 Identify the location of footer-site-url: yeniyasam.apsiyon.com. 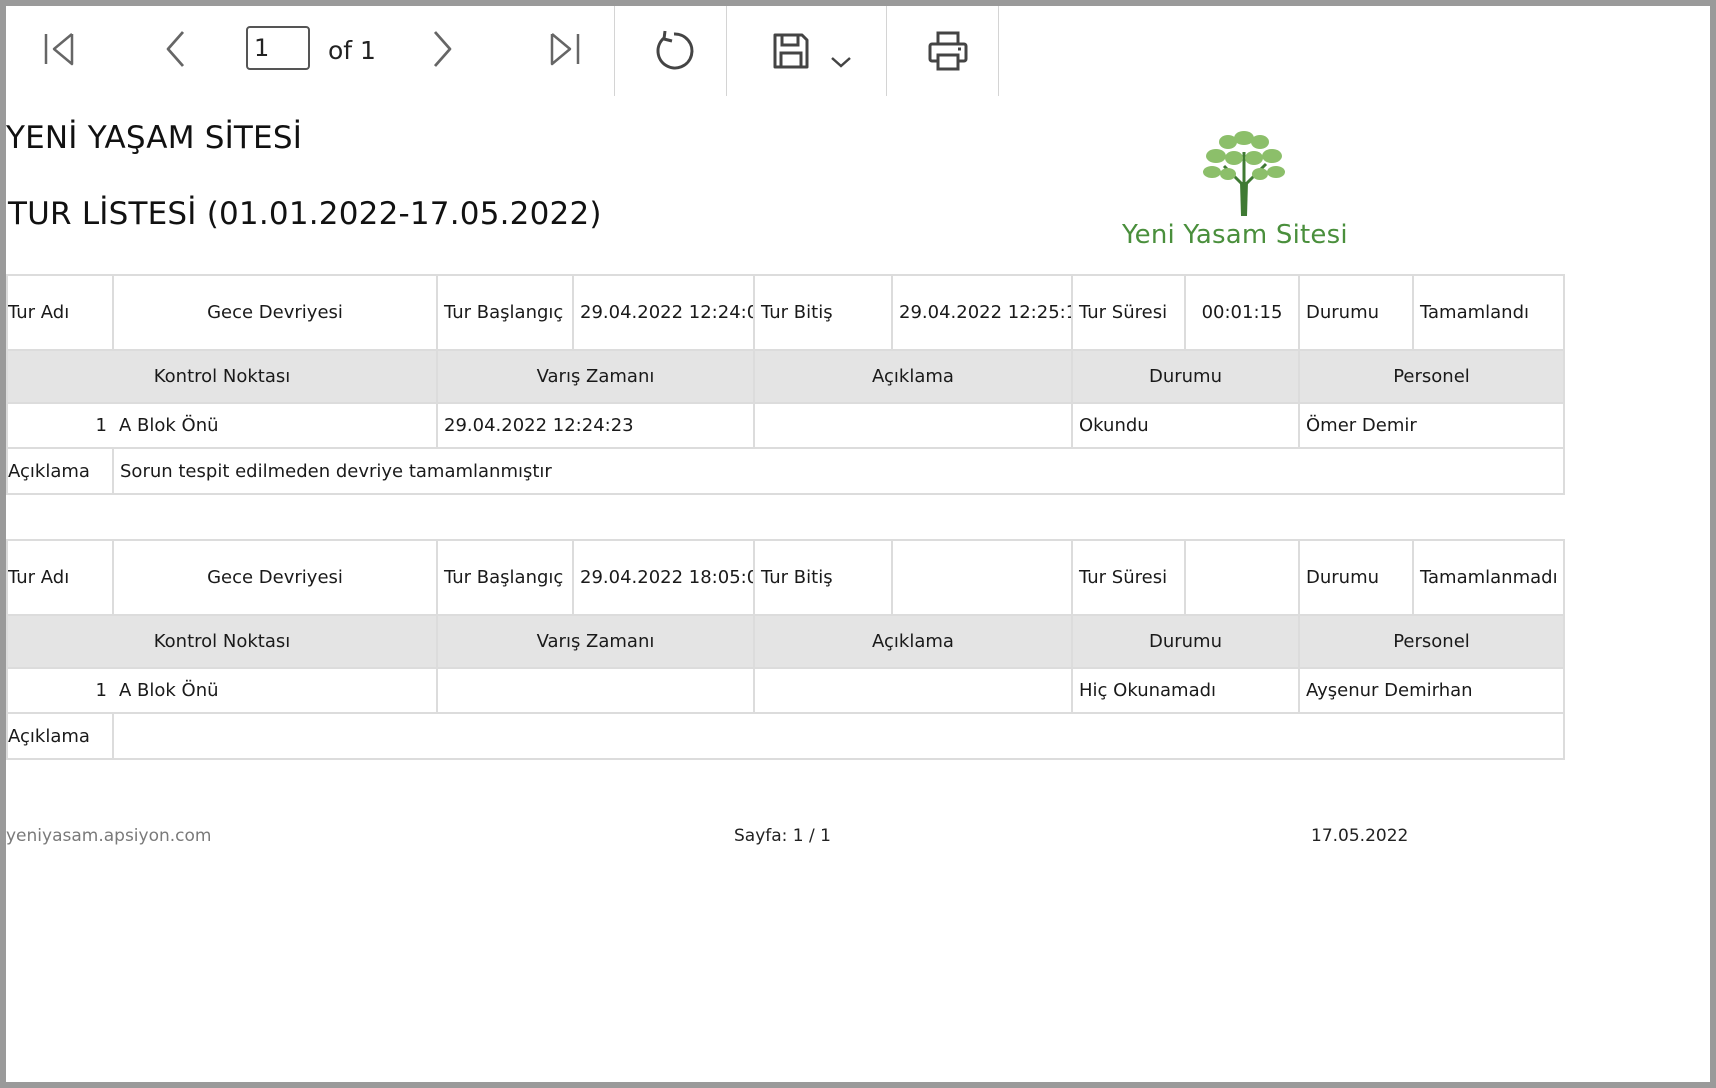
(109, 836).